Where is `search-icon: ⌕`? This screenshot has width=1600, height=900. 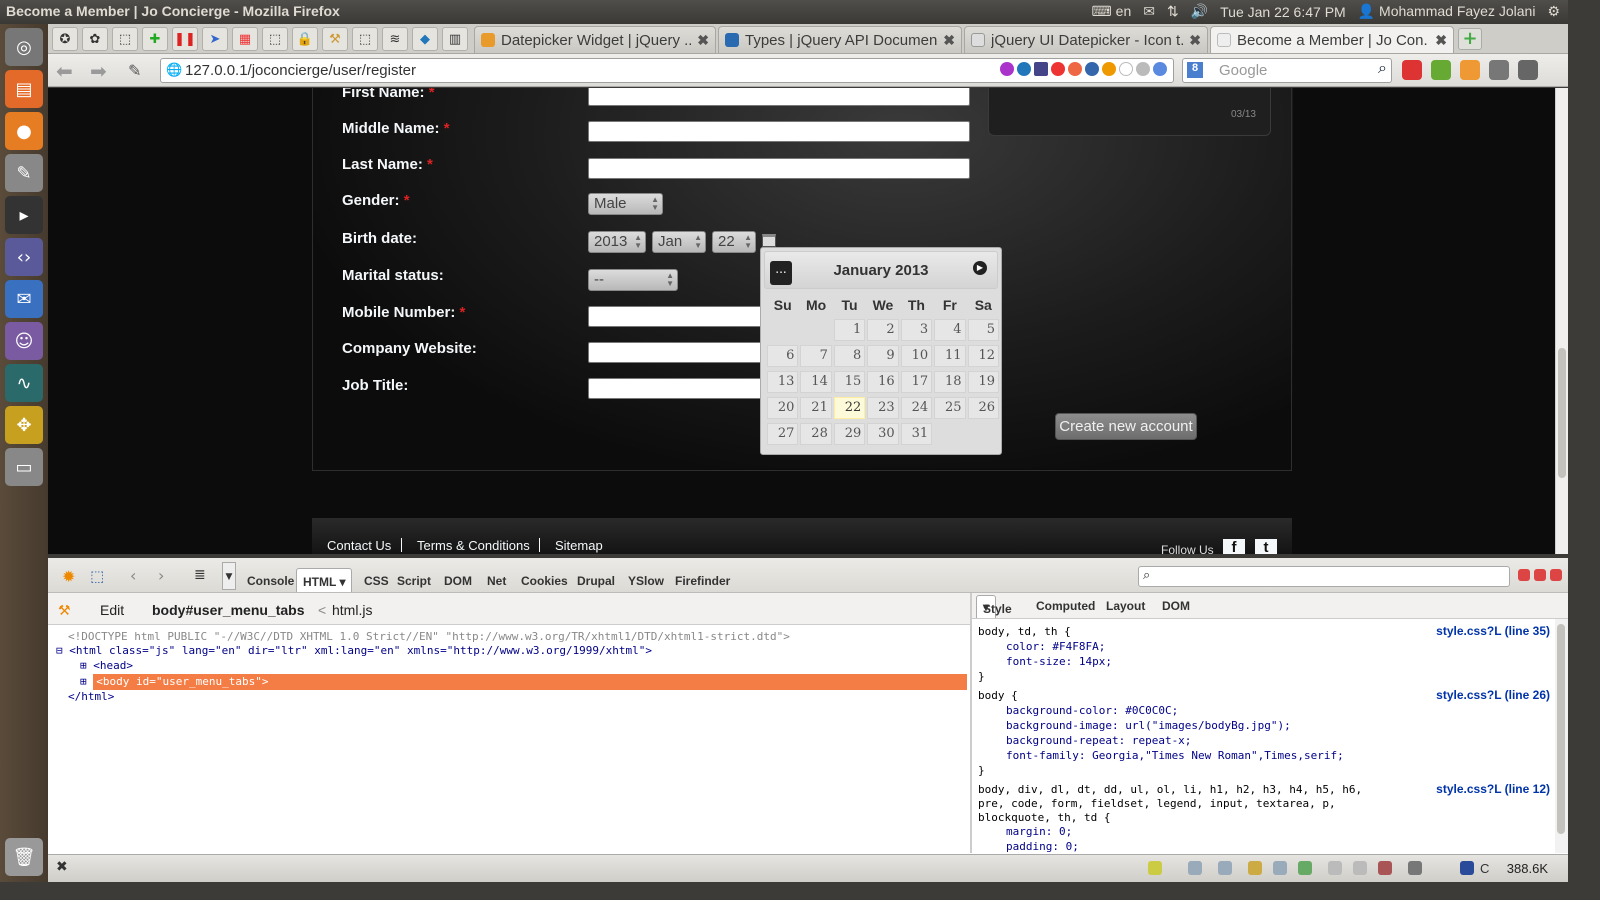 search-icon: ⌕ is located at coordinates (1382, 69).